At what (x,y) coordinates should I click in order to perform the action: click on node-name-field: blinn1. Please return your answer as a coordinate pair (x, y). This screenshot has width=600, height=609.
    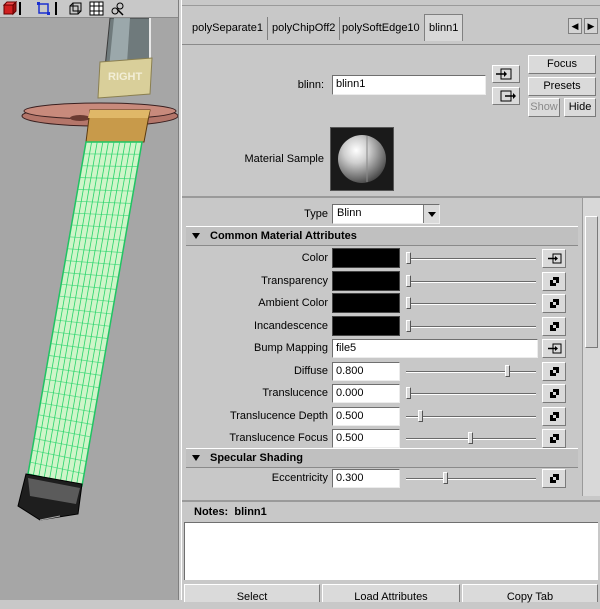
    Looking at the image, I should click on (409, 85).